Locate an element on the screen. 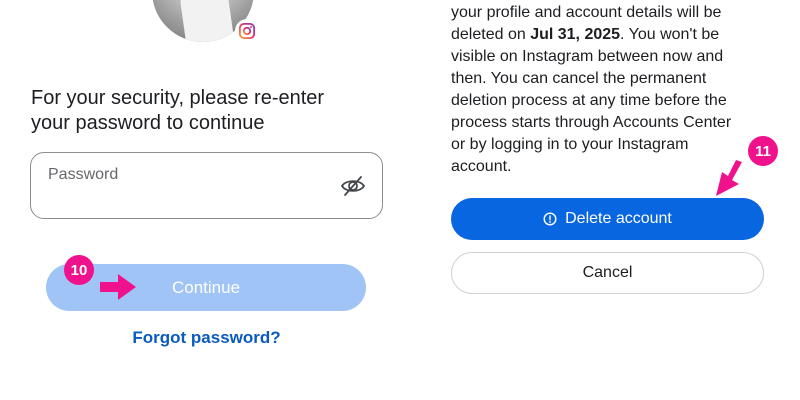 The width and height of the screenshot is (800, 400). desc-line: or by logging in to your Instagram is located at coordinates (570, 144).